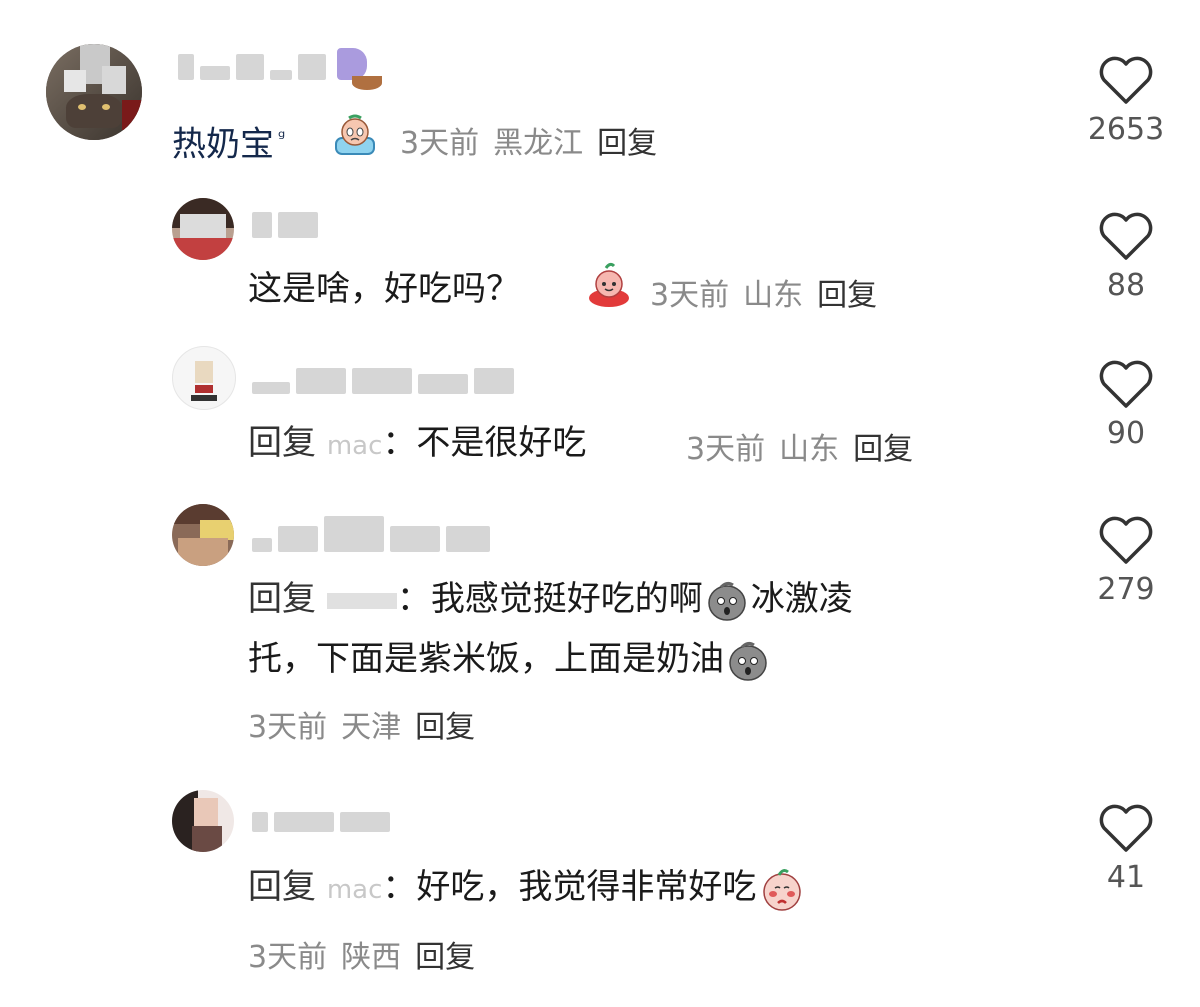  I want to click on pudding-sticker-icon, so click(367, 83).